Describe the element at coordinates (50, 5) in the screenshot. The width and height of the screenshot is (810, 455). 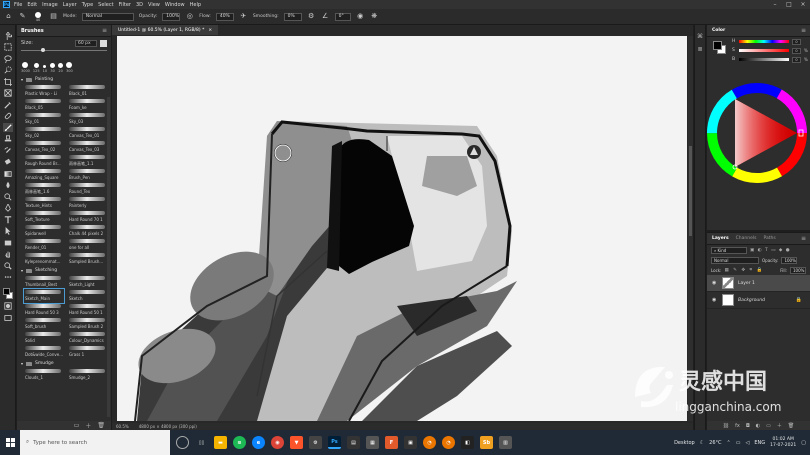
I see `menu-image: Image` at that location.